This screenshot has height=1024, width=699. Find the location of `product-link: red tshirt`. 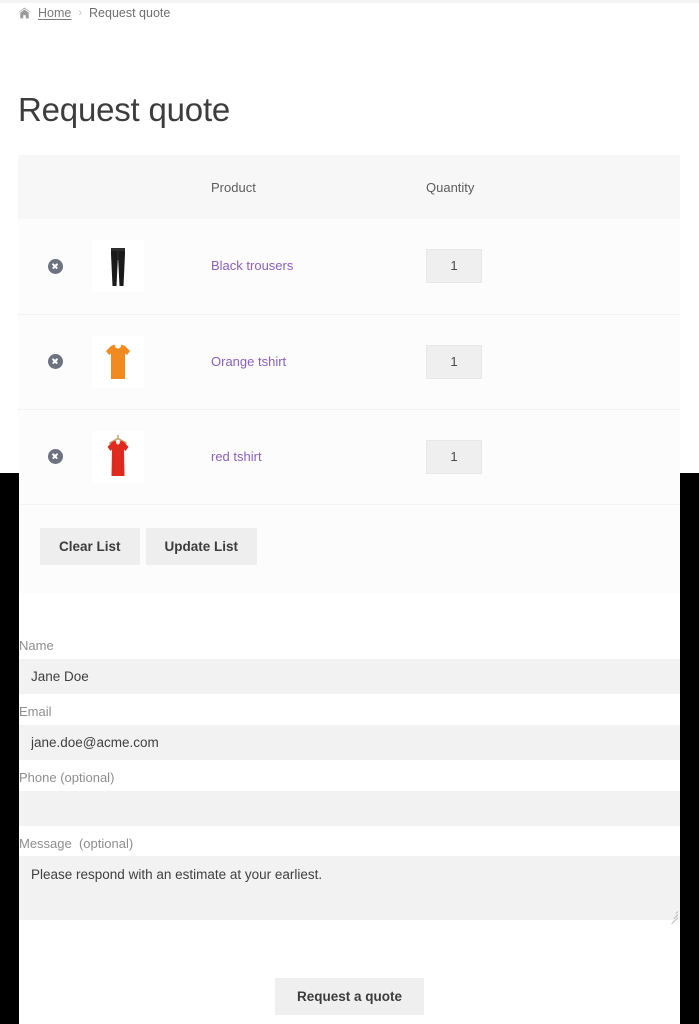

product-link: red tshirt is located at coordinates (236, 456).